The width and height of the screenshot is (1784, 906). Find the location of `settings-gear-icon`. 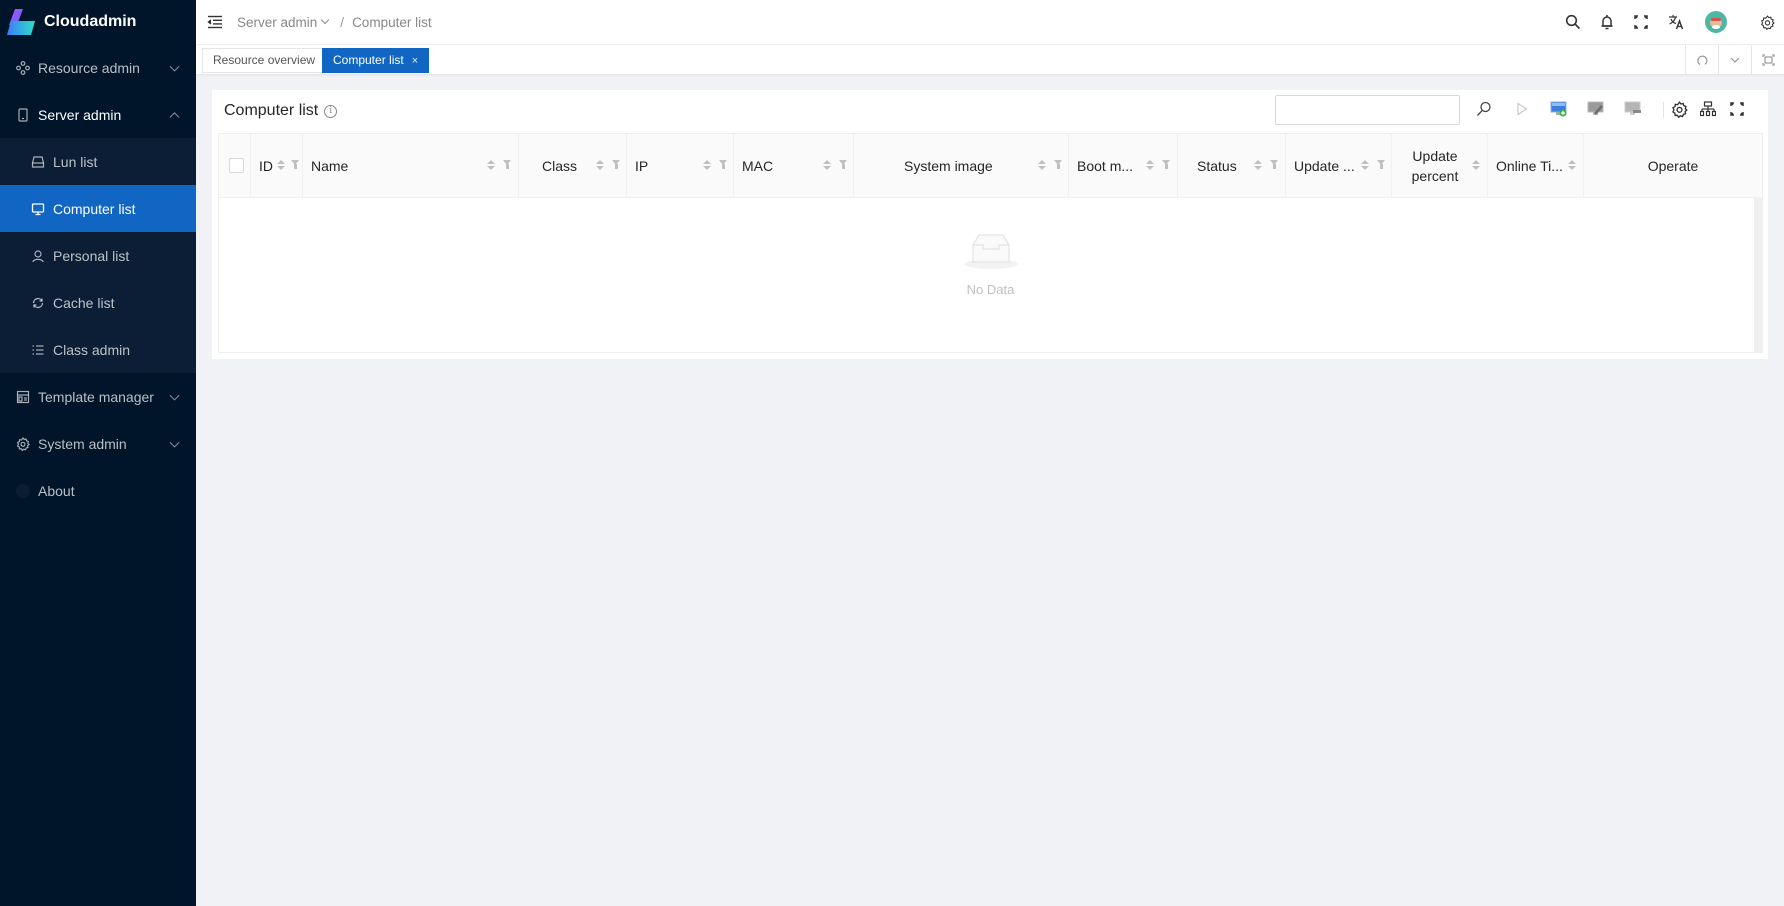

settings-gear-icon is located at coordinates (1767, 22).